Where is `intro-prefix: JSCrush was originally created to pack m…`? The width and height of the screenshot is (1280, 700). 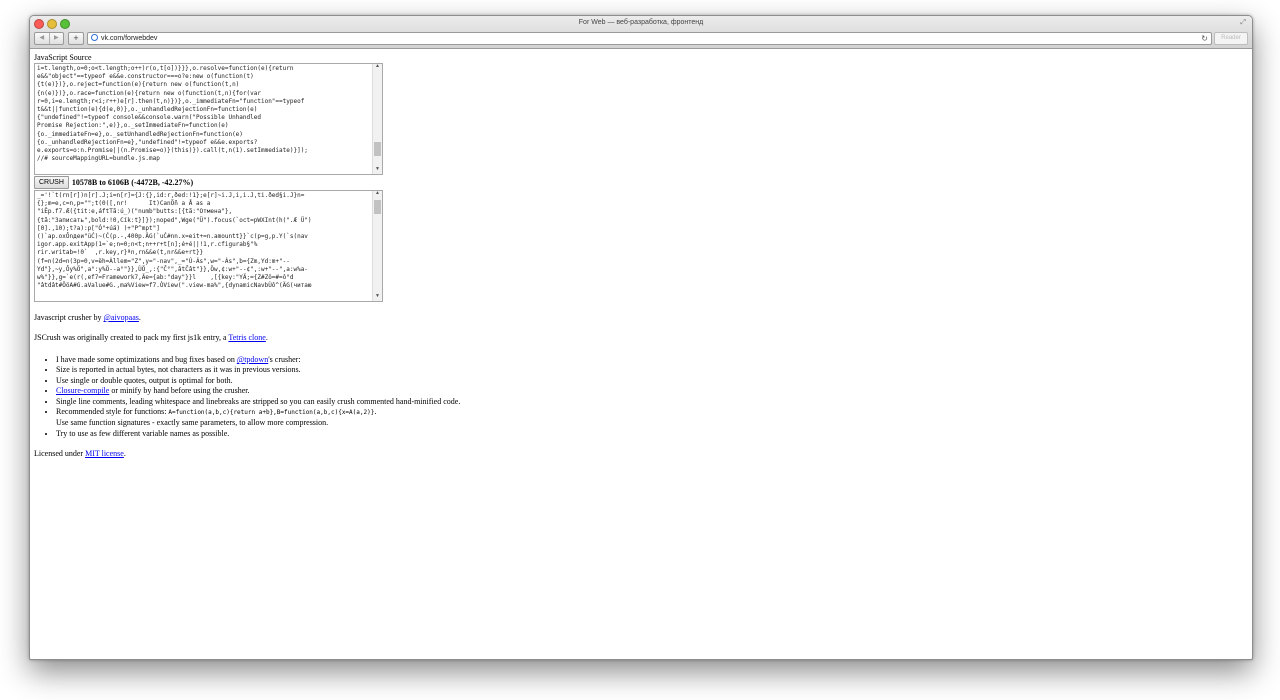 intro-prefix: JSCrush was originally created to pack m… is located at coordinates (131, 337).